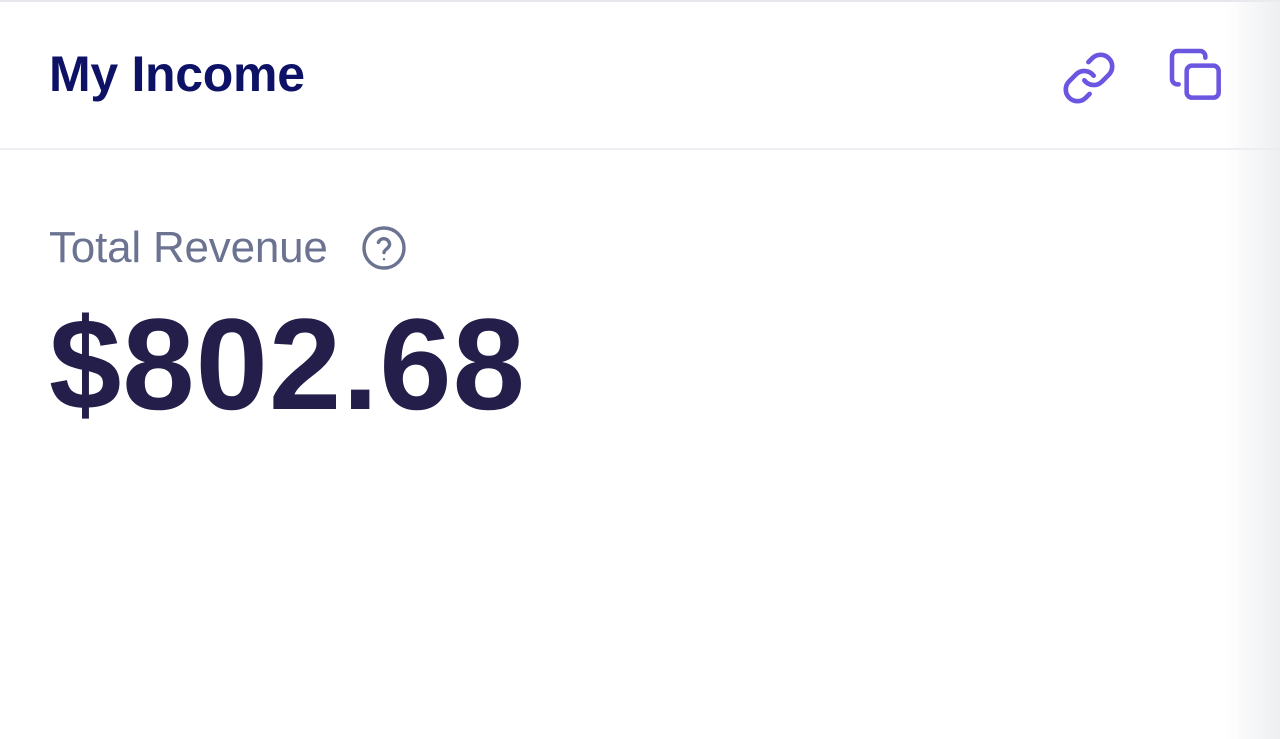 This screenshot has width=1280, height=739. What do you see at coordinates (287, 364) in the screenshot?
I see `total-revenue-amount: $802.68` at bounding box center [287, 364].